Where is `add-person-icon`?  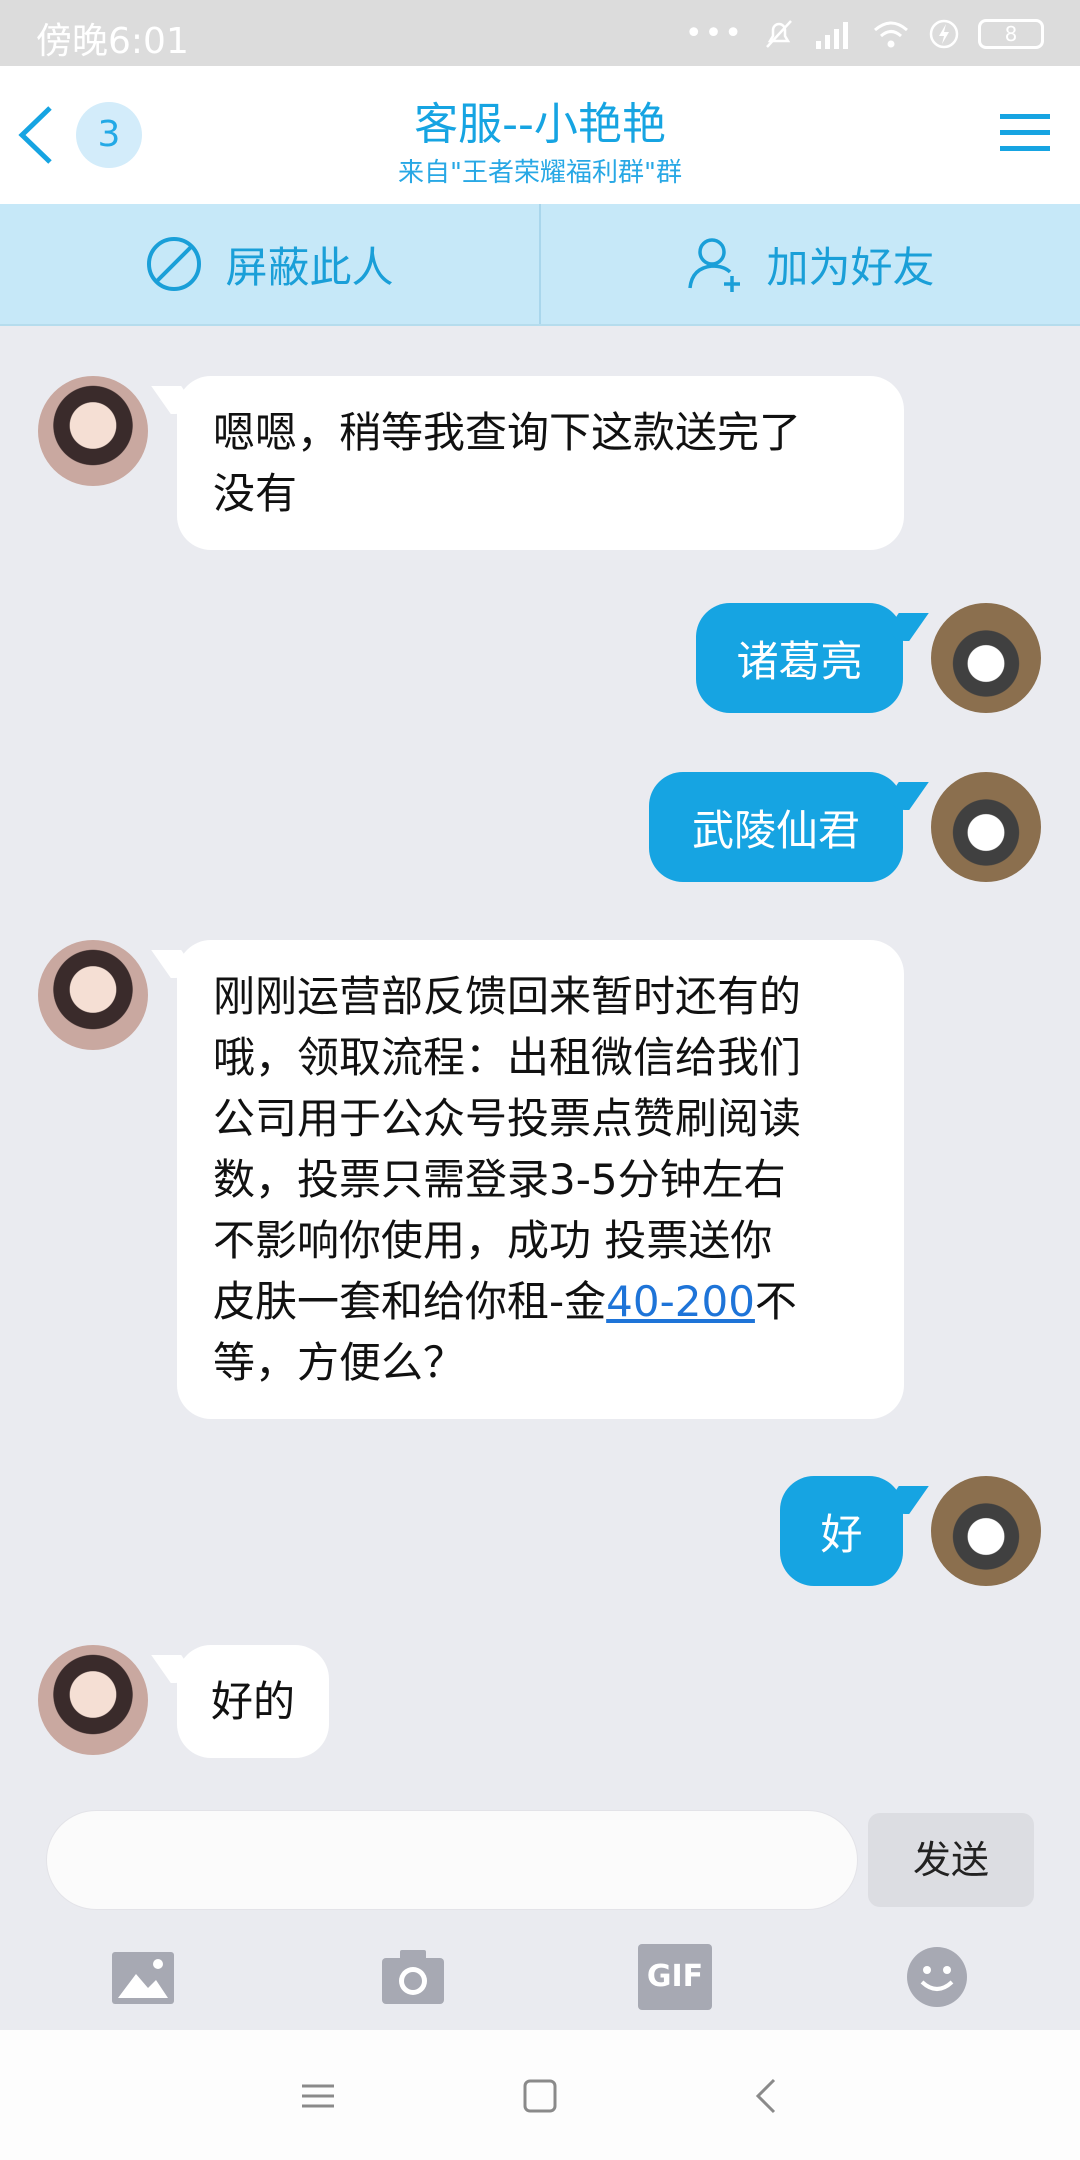 add-person-icon is located at coordinates (714, 265).